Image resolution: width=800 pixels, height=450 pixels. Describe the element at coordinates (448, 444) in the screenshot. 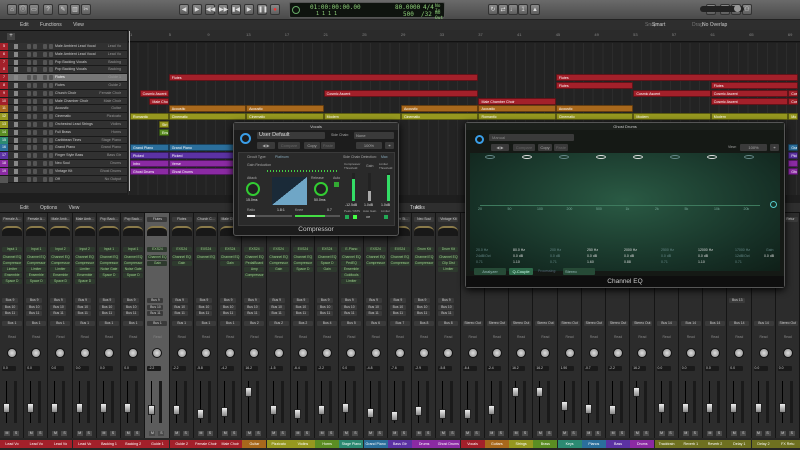

I see `channel-name: Ghost Drums` at that location.